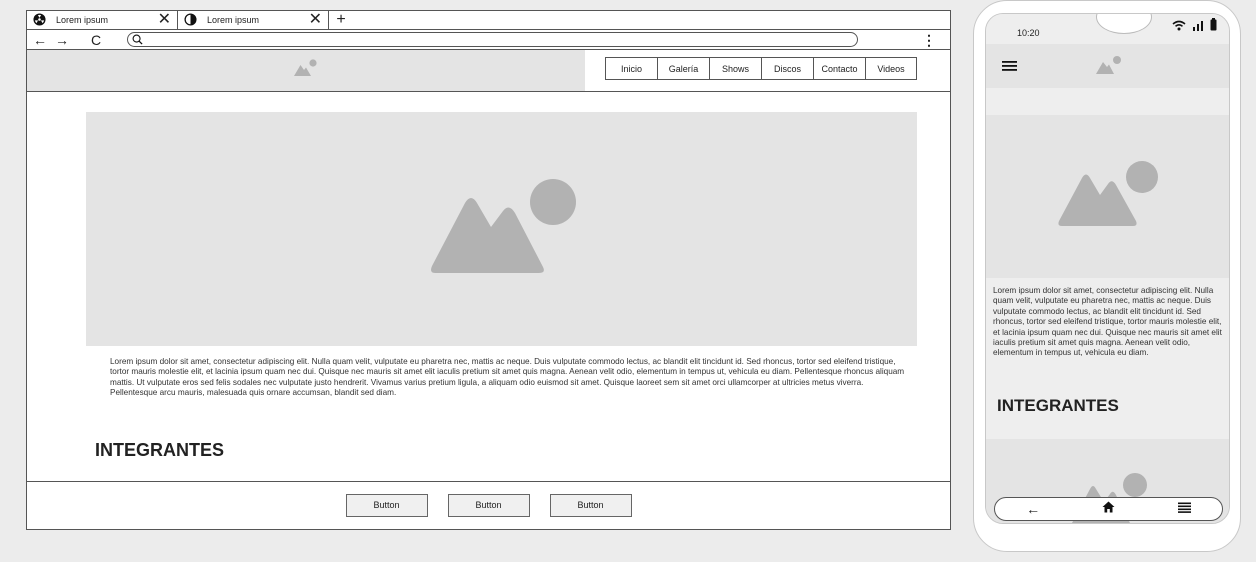 Image resolution: width=1256 pixels, height=562 pixels. Describe the element at coordinates (62, 40) in the screenshot. I see `forward-arrow-icon: →` at that location.